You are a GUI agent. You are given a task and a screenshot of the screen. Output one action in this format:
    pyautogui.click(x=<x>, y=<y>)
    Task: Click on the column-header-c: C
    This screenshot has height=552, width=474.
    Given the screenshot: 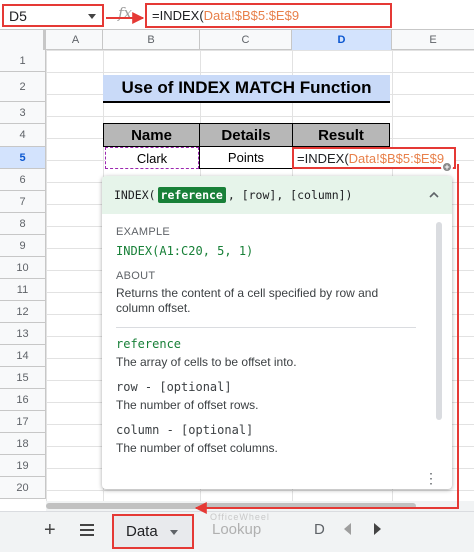 What is the action you would take?
    pyautogui.click(x=246, y=40)
    